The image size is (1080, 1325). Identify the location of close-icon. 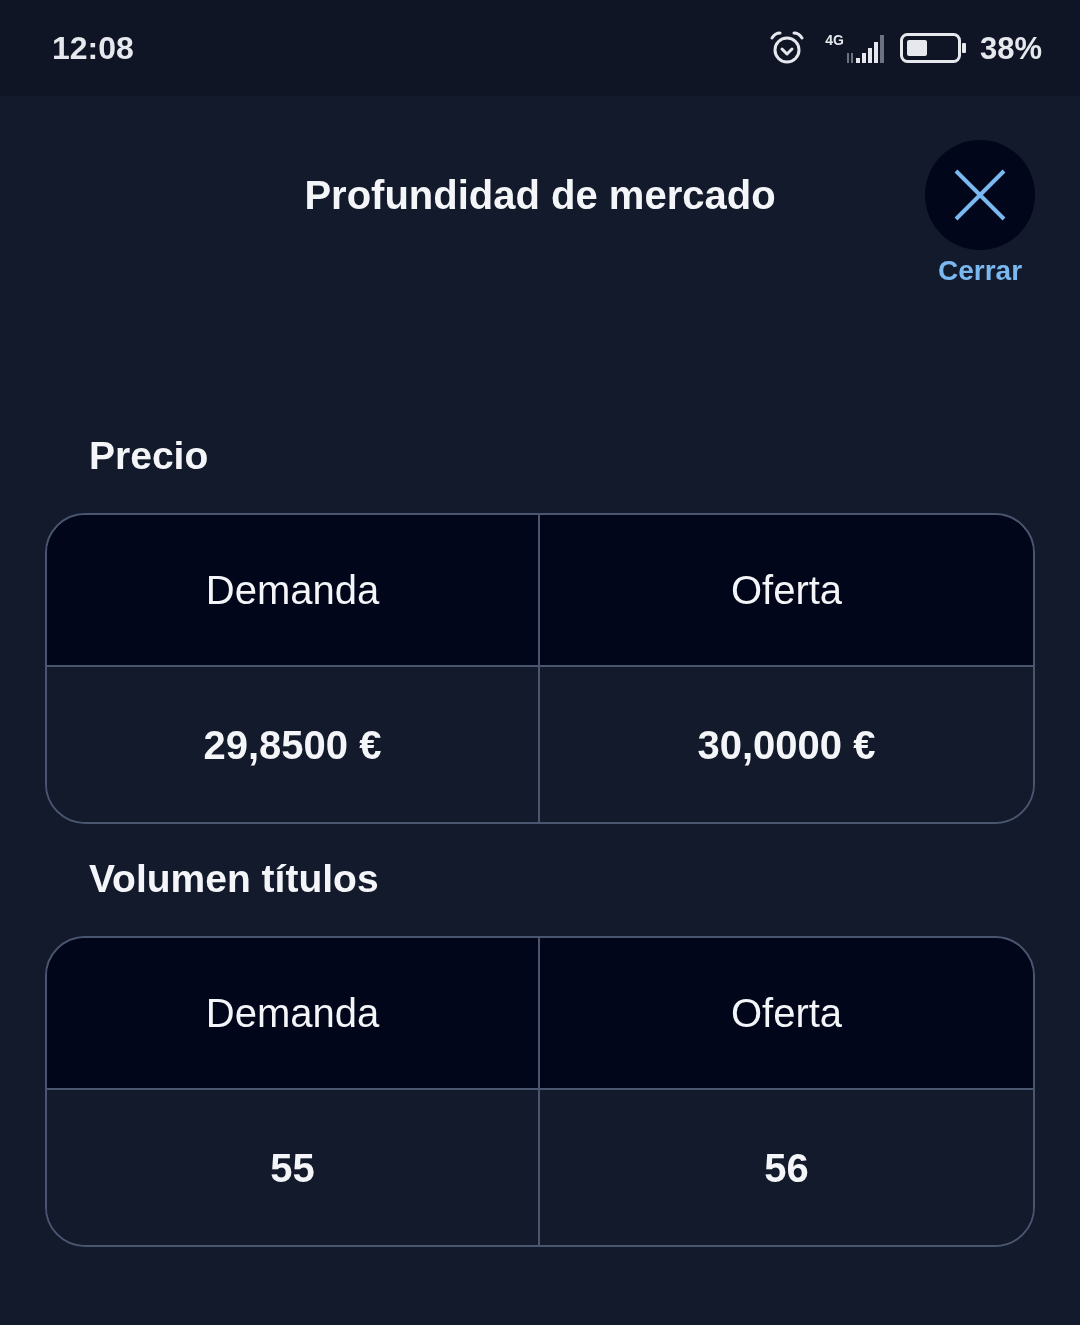
(980, 195).